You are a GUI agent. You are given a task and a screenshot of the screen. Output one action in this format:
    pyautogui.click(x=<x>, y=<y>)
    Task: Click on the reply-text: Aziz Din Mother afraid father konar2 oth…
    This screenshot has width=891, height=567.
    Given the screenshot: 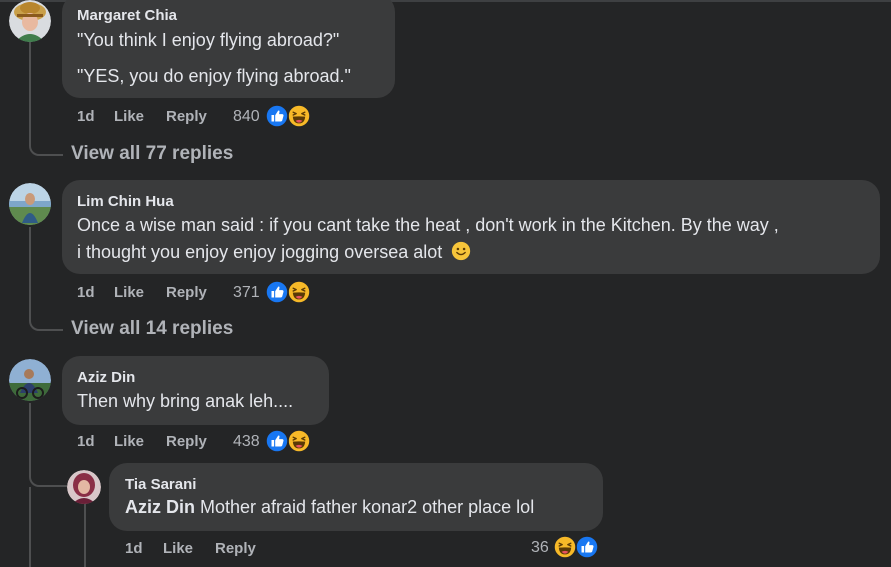 What is the action you would take?
    pyautogui.click(x=329, y=507)
    